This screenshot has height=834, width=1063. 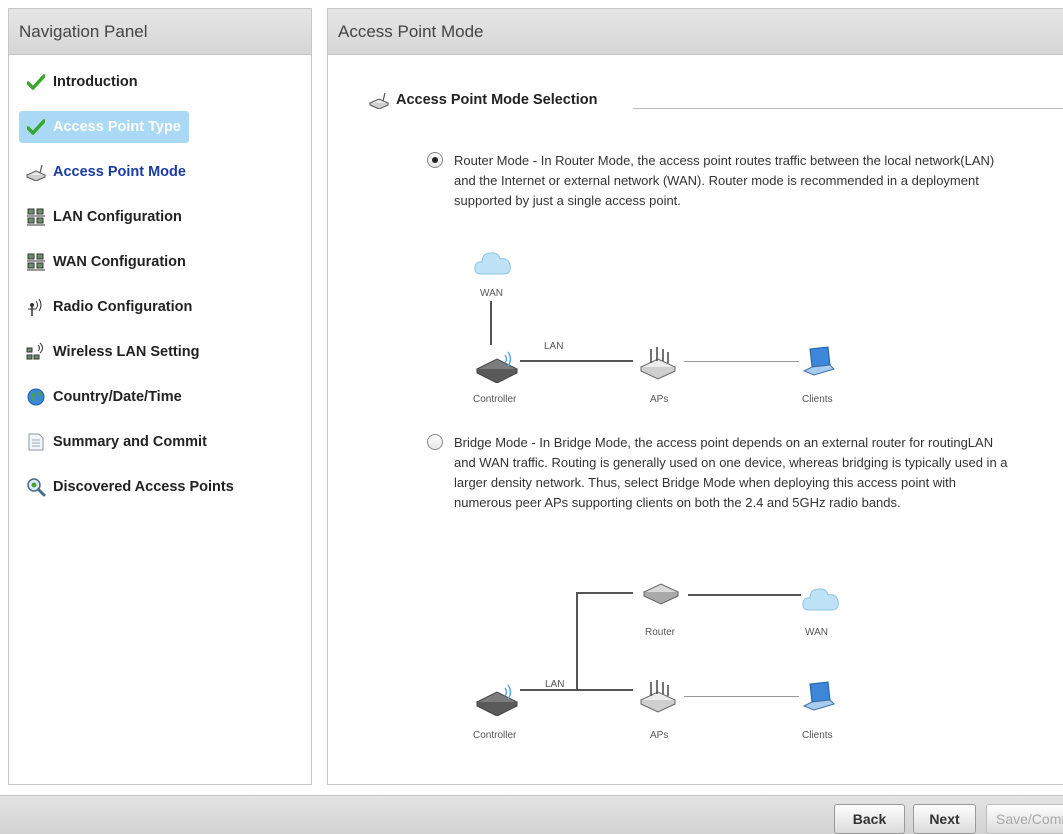 I want to click on router-mode-diagram: WAN Controller LAN APs Clients, so click(x=658, y=328).